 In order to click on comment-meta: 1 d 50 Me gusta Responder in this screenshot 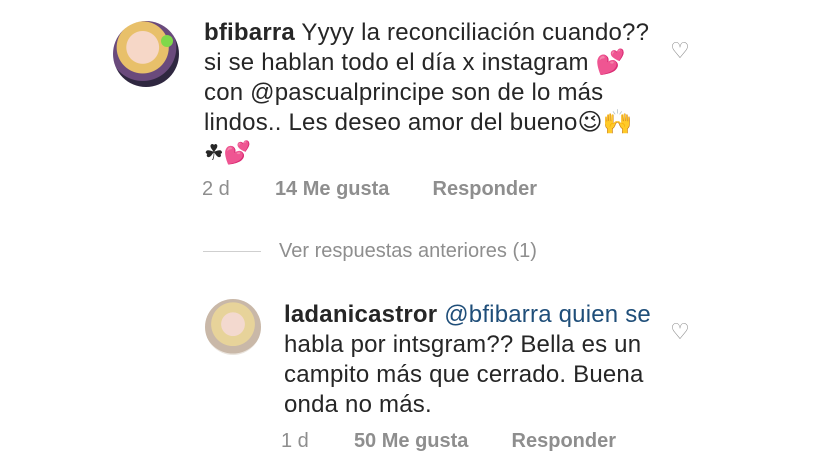, I will do `click(448, 441)`.